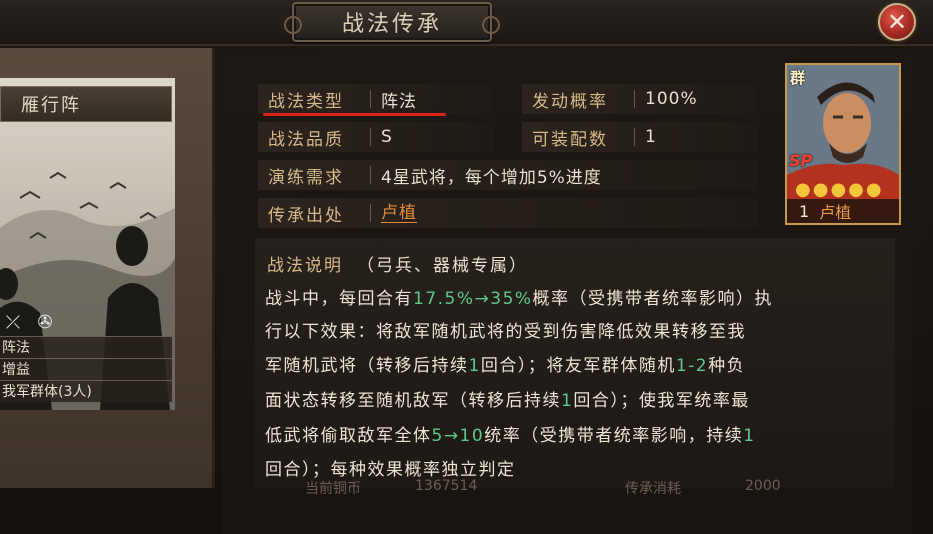 Image resolution: width=933 pixels, height=534 pixels. I want to click on desc-text: 回合）；使我军统率最, so click(661, 401).